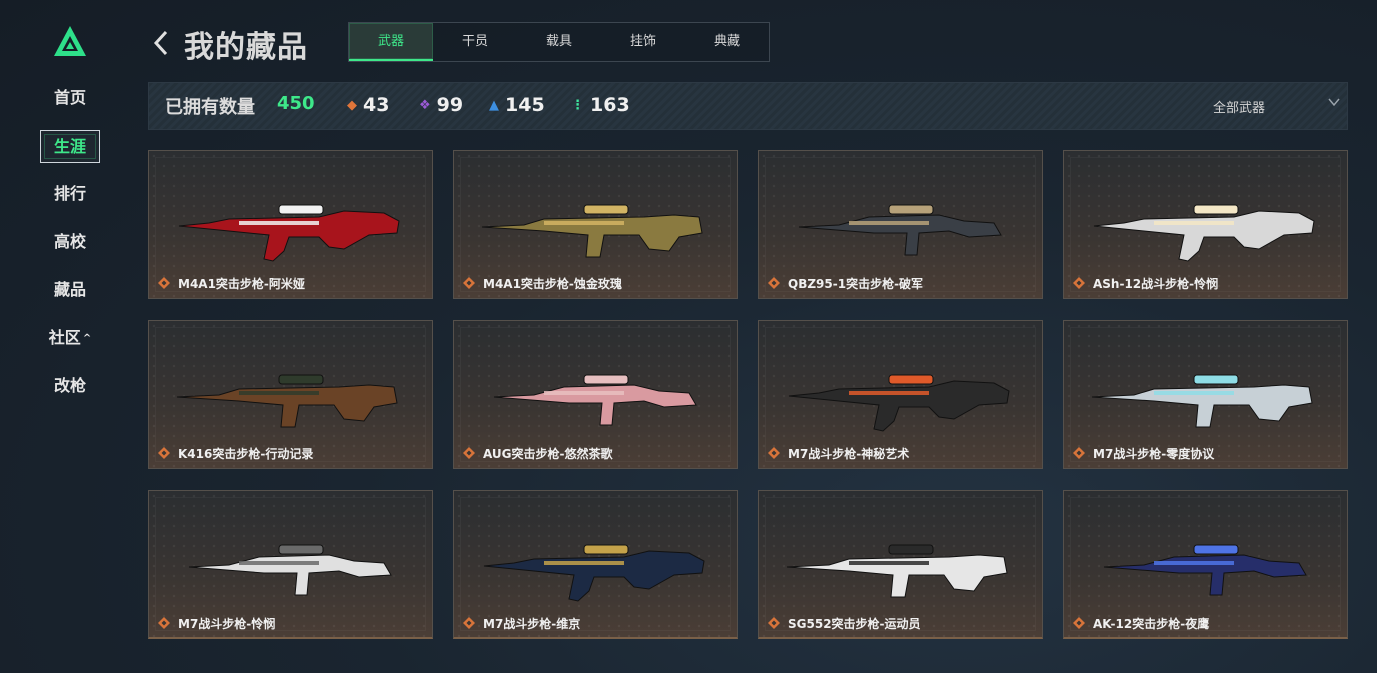 This screenshot has width=1377, height=673. Describe the element at coordinates (227, 624) in the screenshot. I see `weapon-name: M7战斗步枪-怜悯` at that location.